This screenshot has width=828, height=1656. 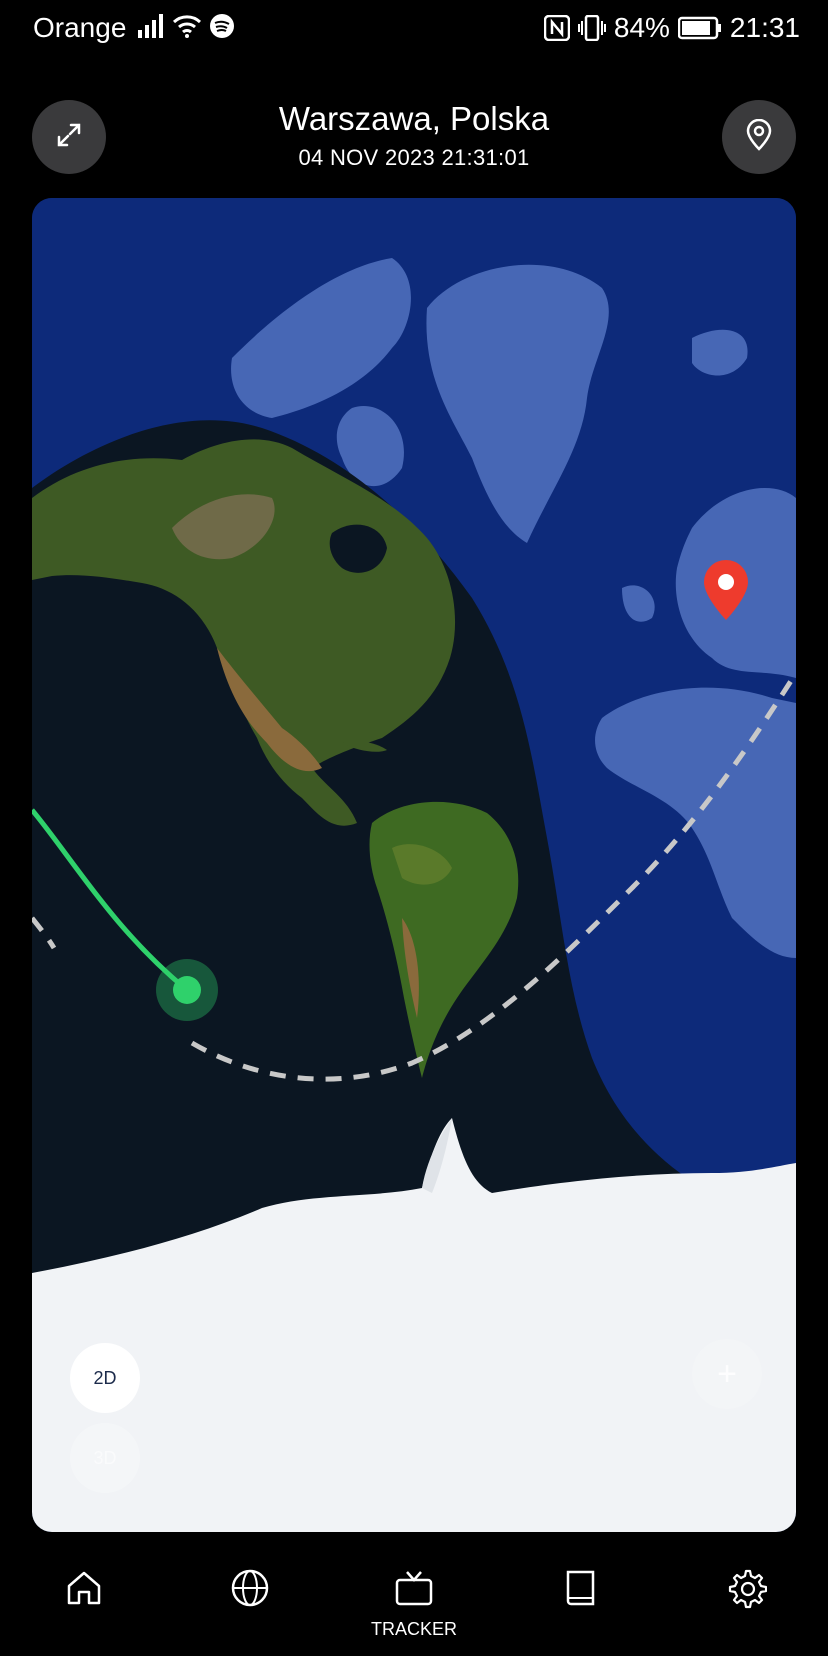 I want to click on battery-percent: 84%, so click(x=641, y=27).